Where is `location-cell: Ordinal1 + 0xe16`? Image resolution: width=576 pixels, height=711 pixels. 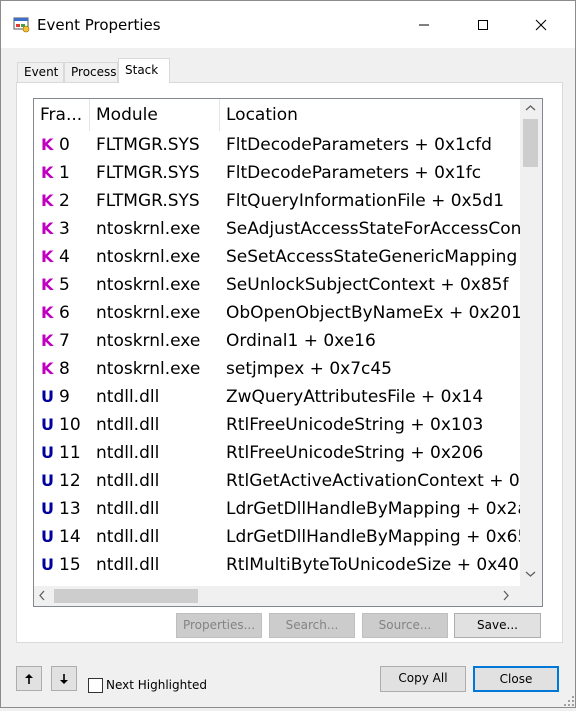
location-cell: Ordinal1 + 0xe16 is located at coordinates (301, 341).